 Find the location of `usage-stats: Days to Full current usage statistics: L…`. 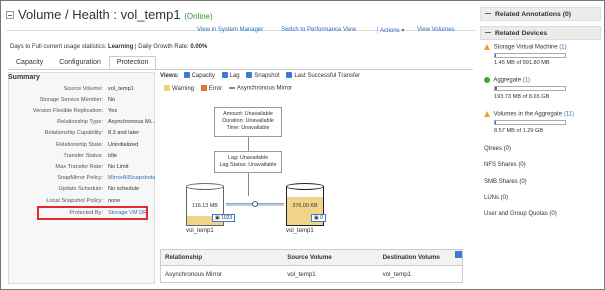

usage-stats: Days to Full current usage statistics: L… is located at coordinates (108, 47).